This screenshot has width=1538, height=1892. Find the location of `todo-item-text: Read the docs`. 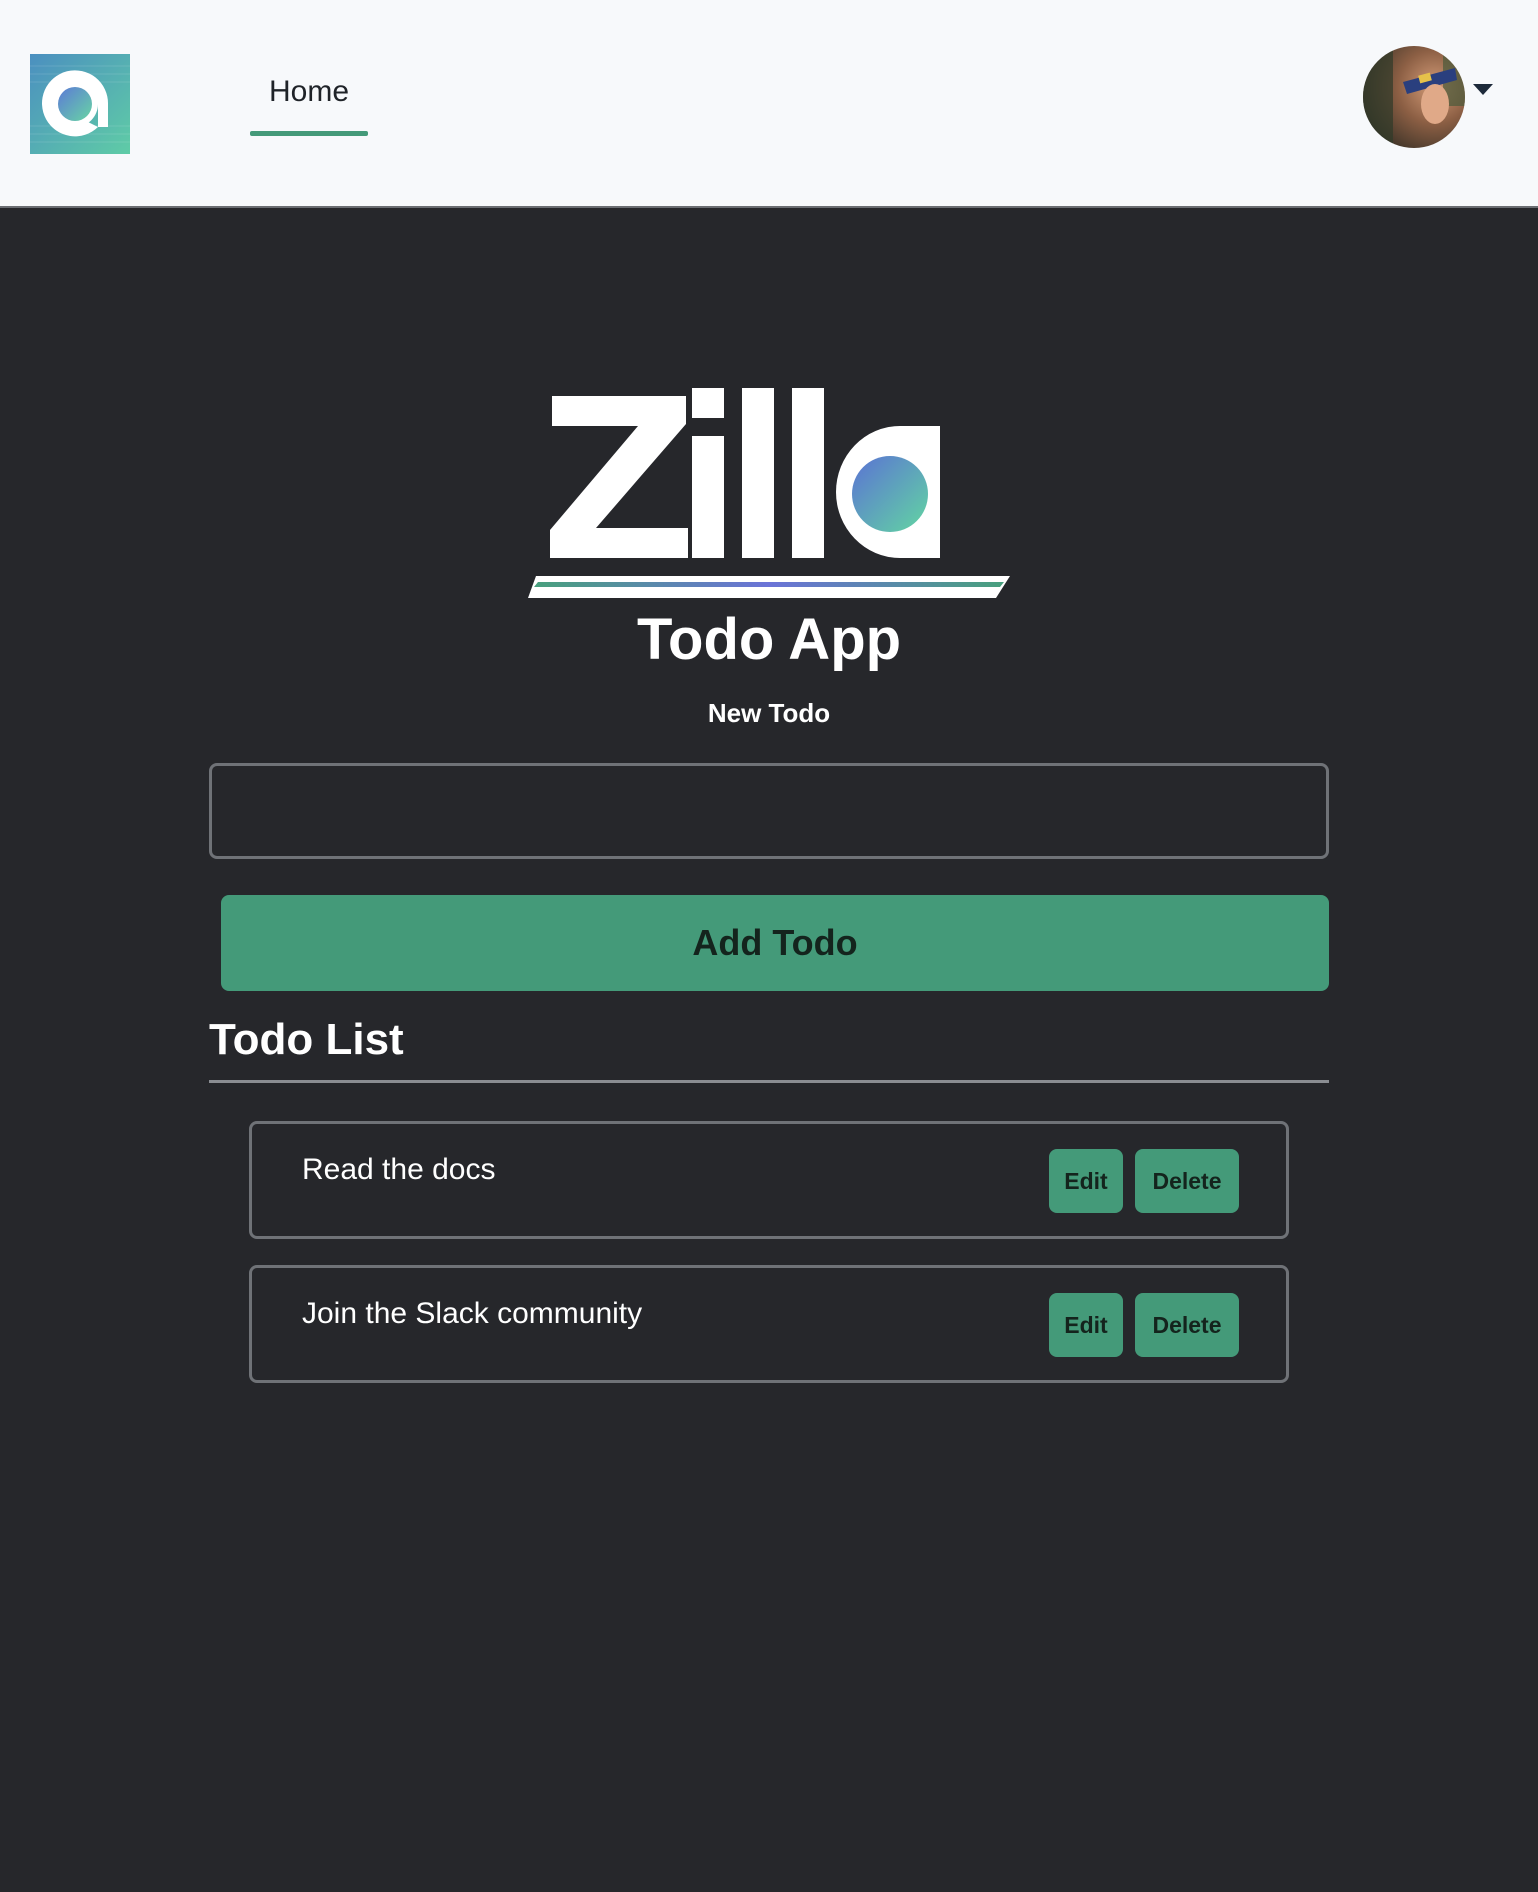

todo-item-text: Read the docs is located at coordinates (399, 1169).